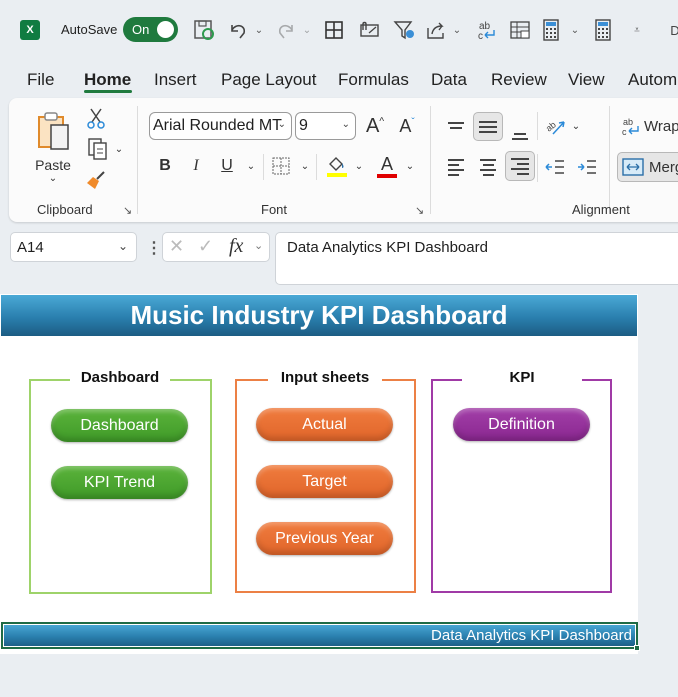 This screenshot has height=697, width=678. Describe the element at coordinates (220, 126) in the screenshot. I see `font-name-select: Arial Rounded MT ⌄` at that location.